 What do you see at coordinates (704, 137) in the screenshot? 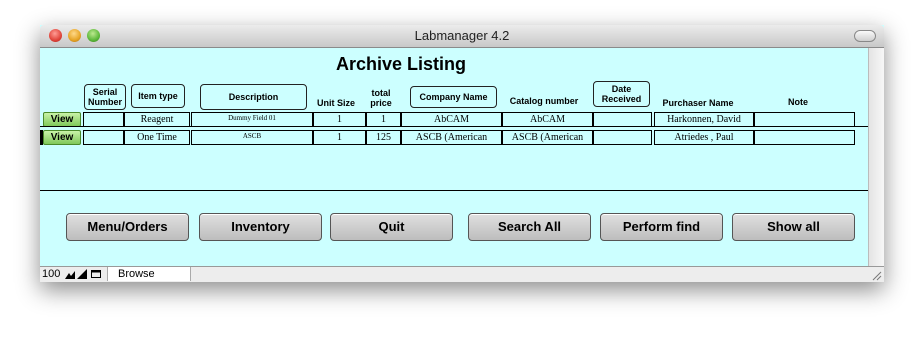
I see `purchaser-name-field: Atriedes , Paul` at bounding box center [704, 137].